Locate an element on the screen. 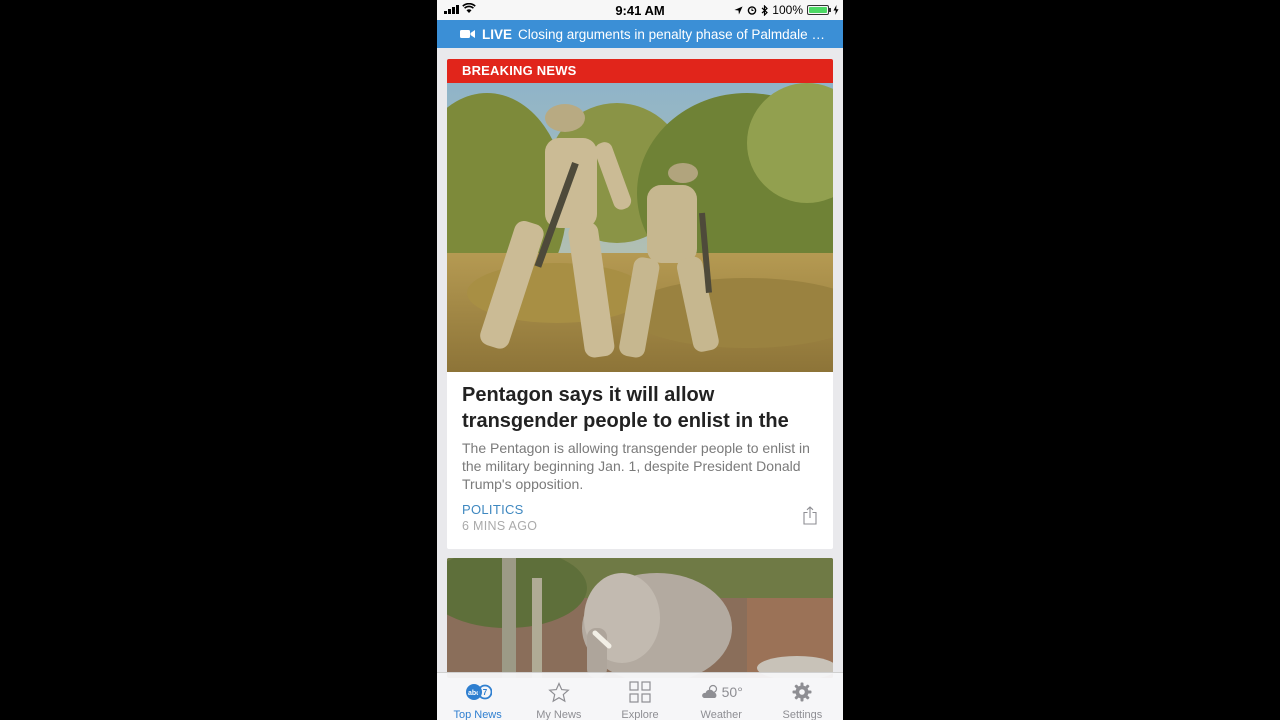 This screenshot has width=1280, height=720. bluetooth-icon is located at coordinates (765, 10).